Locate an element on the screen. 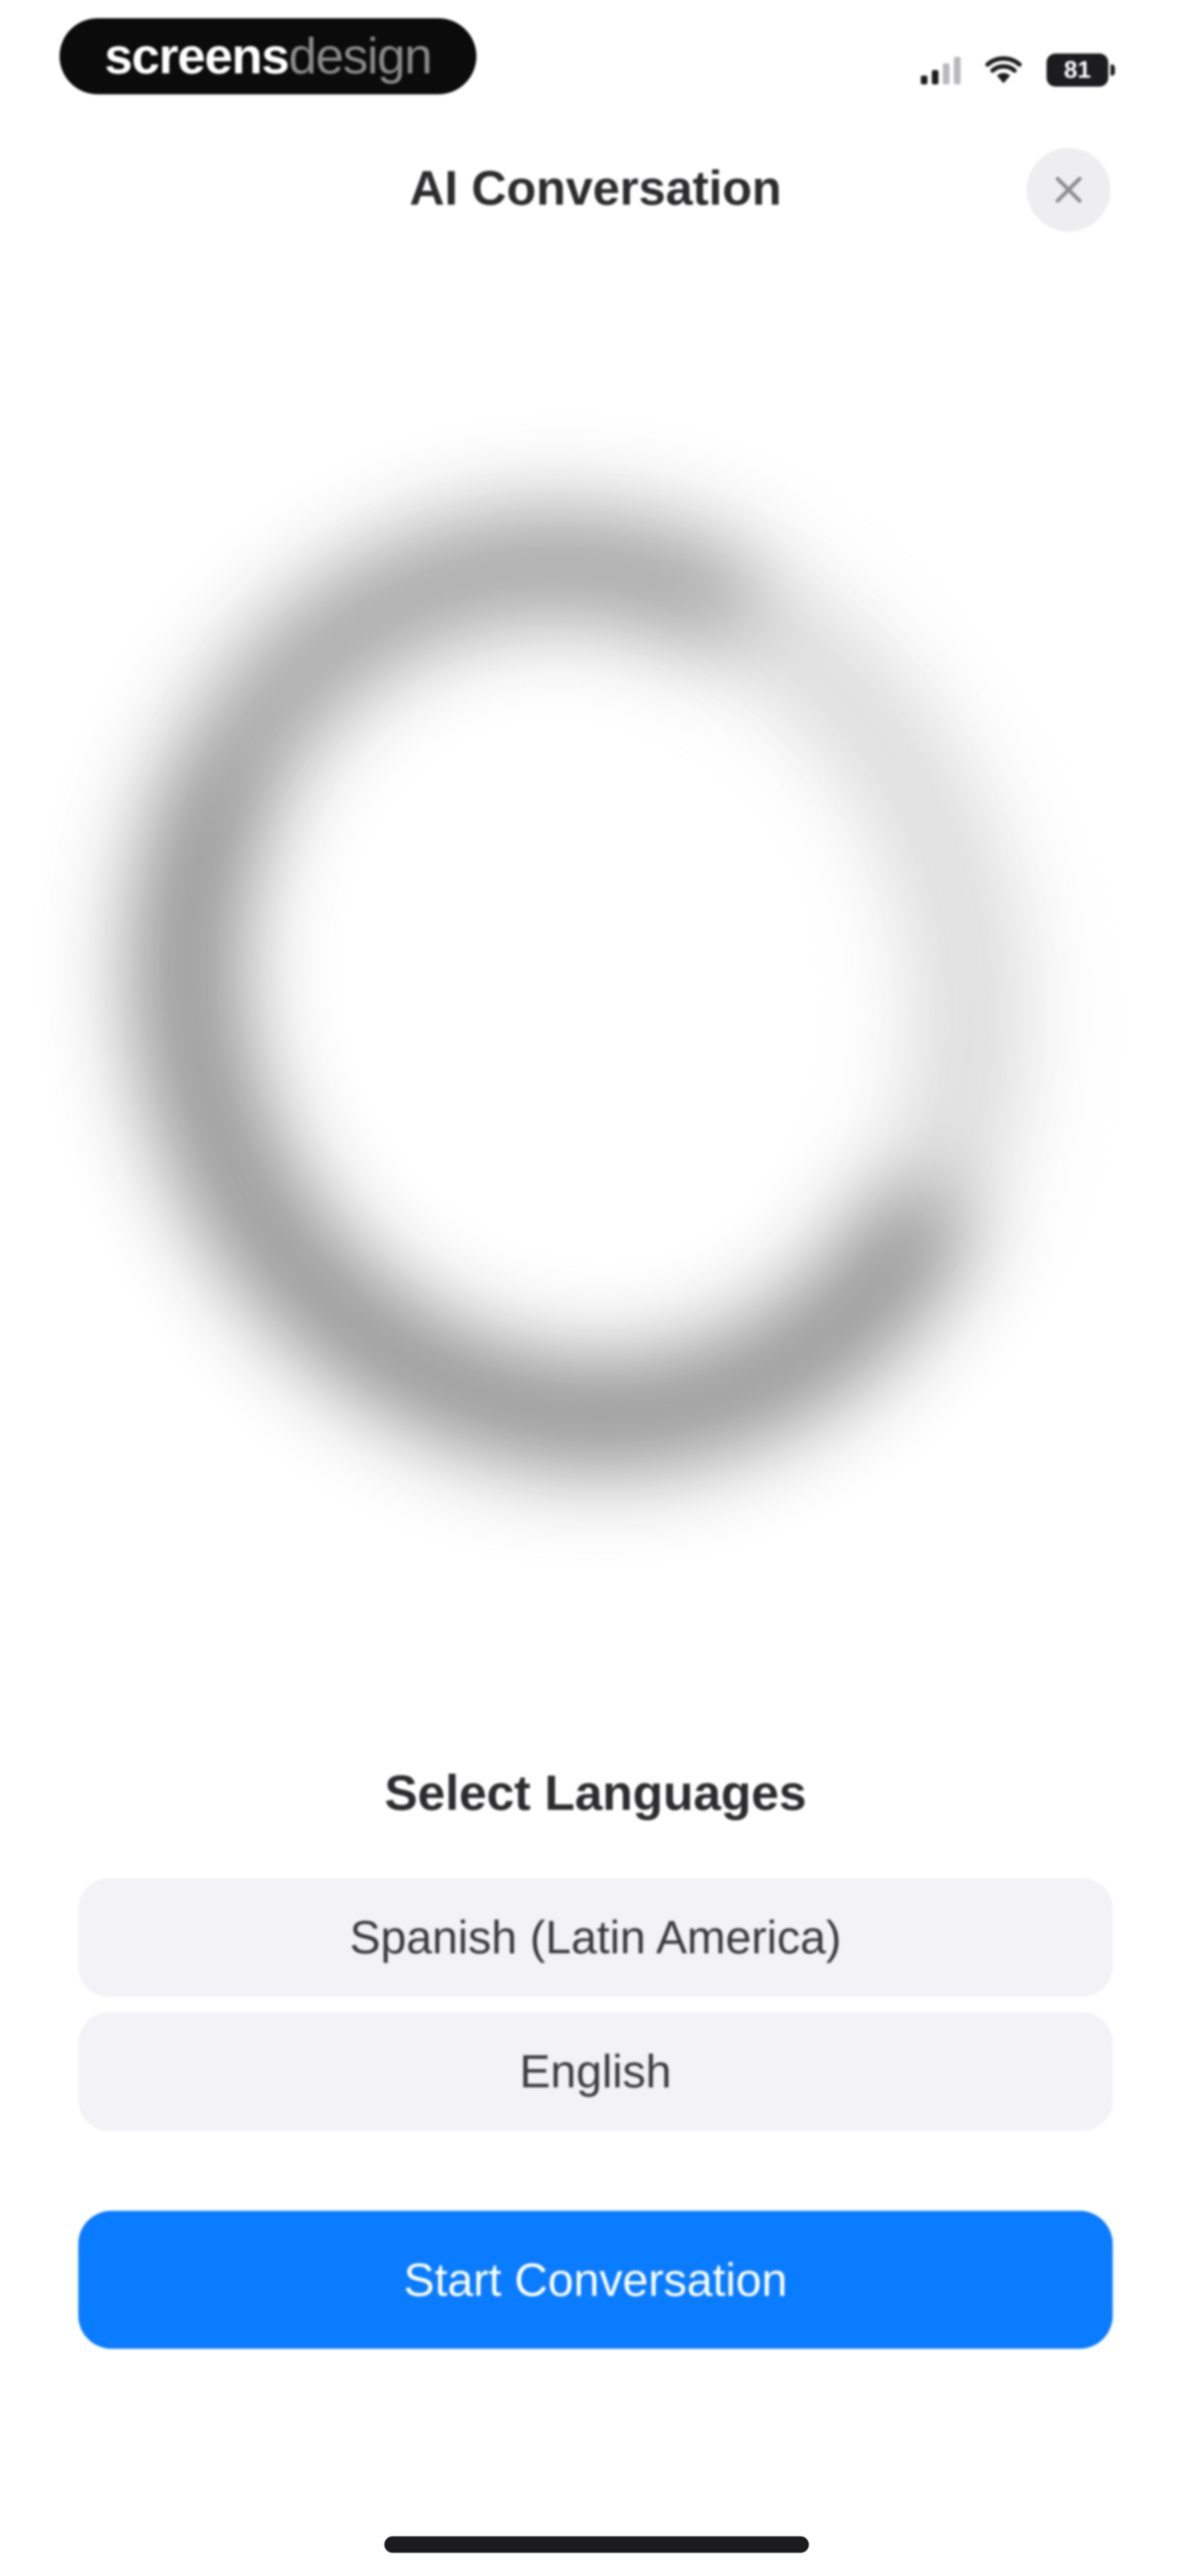  watermark-text: screensdesign is located at coordinates (268, 56).